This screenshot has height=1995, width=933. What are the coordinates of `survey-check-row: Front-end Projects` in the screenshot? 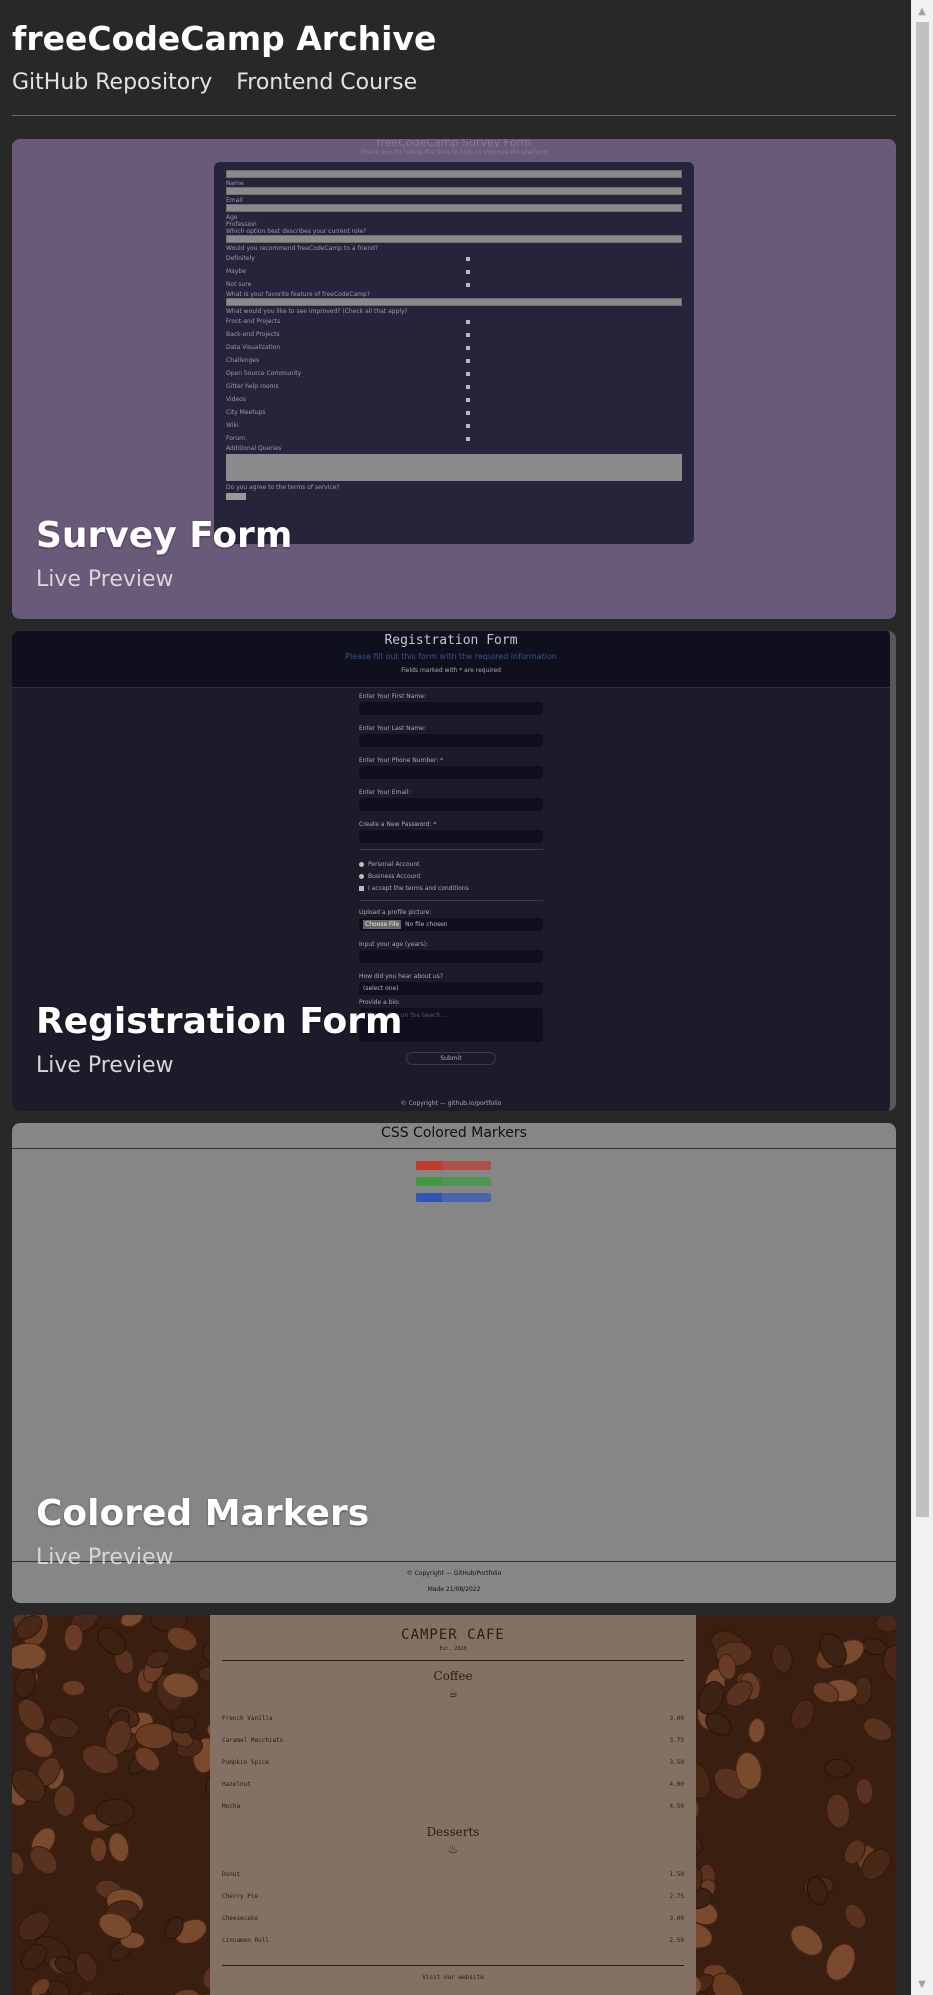 It's located at (454, 321).